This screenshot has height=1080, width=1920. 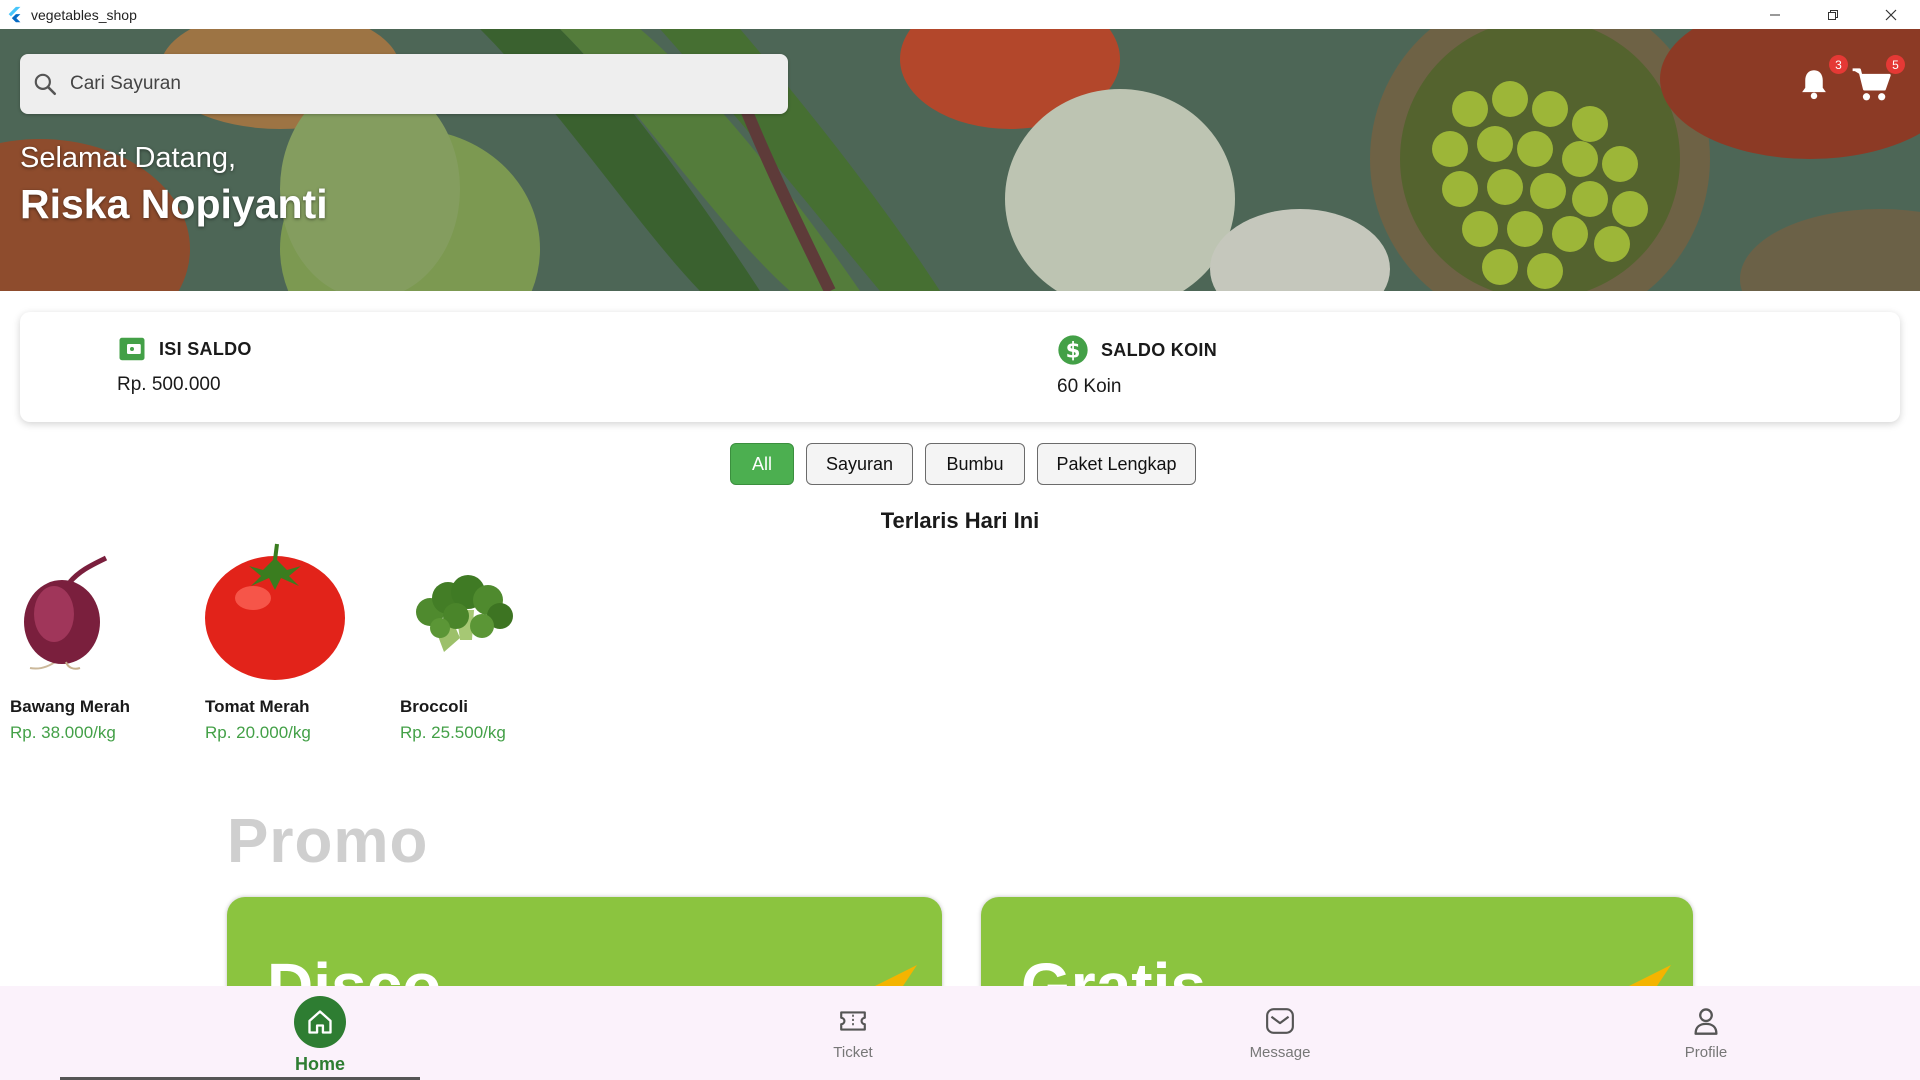 What do you see at coordinates (319, 1064) in the screenshot?
I see `nav-home-label: Home` at bounding box center [319, 1064].